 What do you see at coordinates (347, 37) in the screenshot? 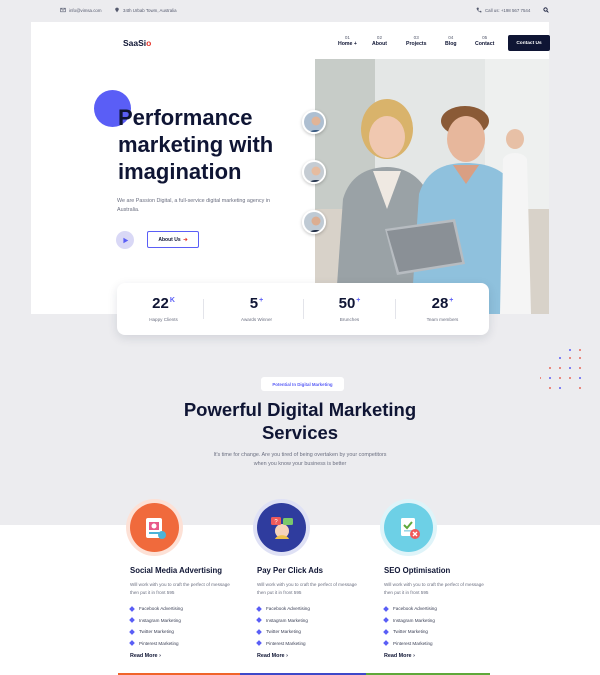
I see `nav-num: 01` at bounding box center [347, 37].